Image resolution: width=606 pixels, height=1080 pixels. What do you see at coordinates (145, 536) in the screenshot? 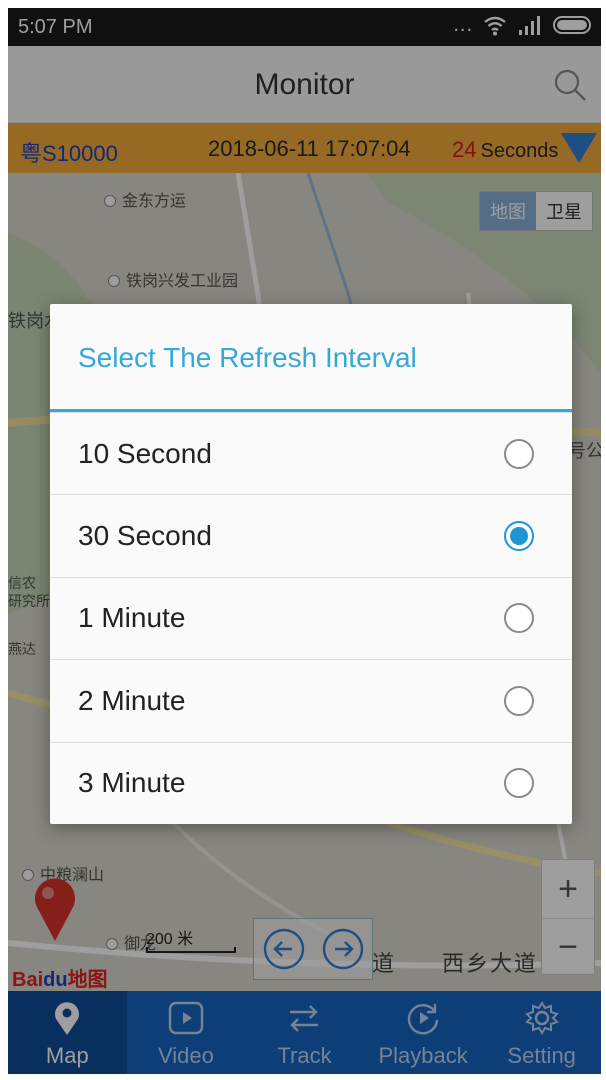
I see `option-label: 30 Second` at bounding box center [145, 536].